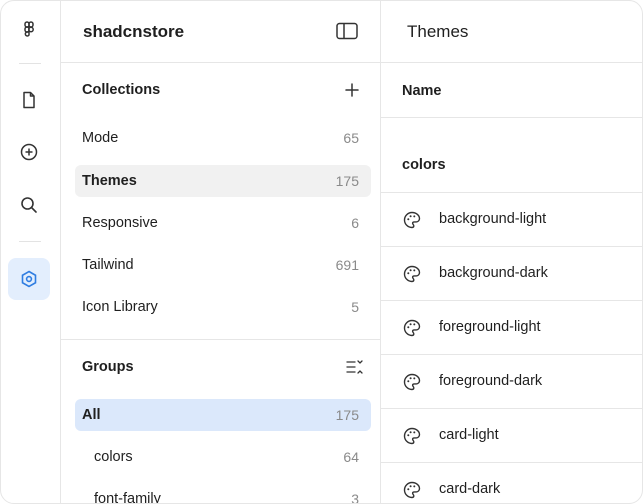 The height and width of the screenshot is (504, 644). I want to click on group-heading: colors, so click(511, 166).